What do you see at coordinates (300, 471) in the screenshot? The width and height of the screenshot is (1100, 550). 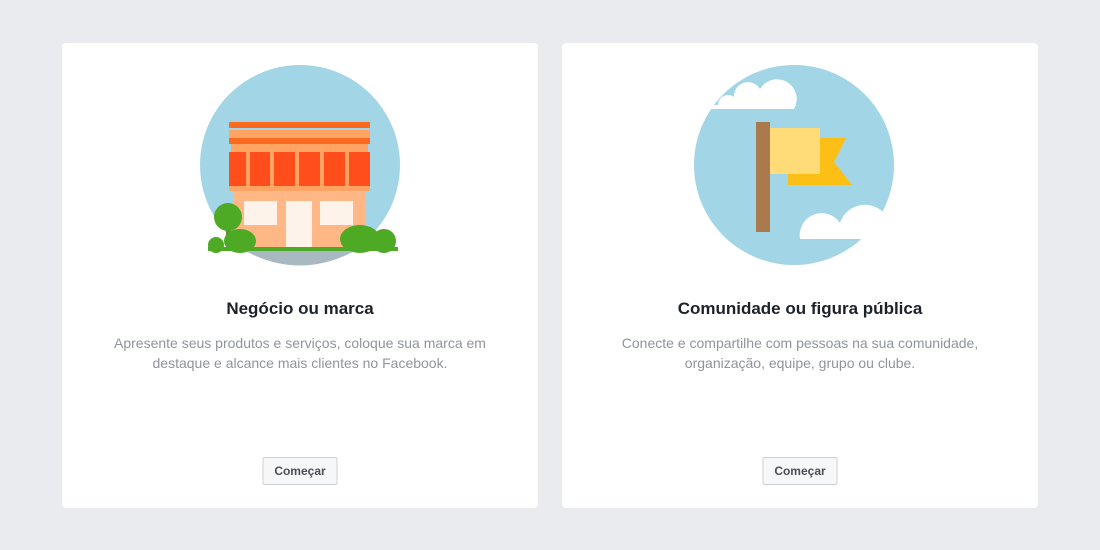 I see `start-business-button: Começar` at bounding box center [300, 471].